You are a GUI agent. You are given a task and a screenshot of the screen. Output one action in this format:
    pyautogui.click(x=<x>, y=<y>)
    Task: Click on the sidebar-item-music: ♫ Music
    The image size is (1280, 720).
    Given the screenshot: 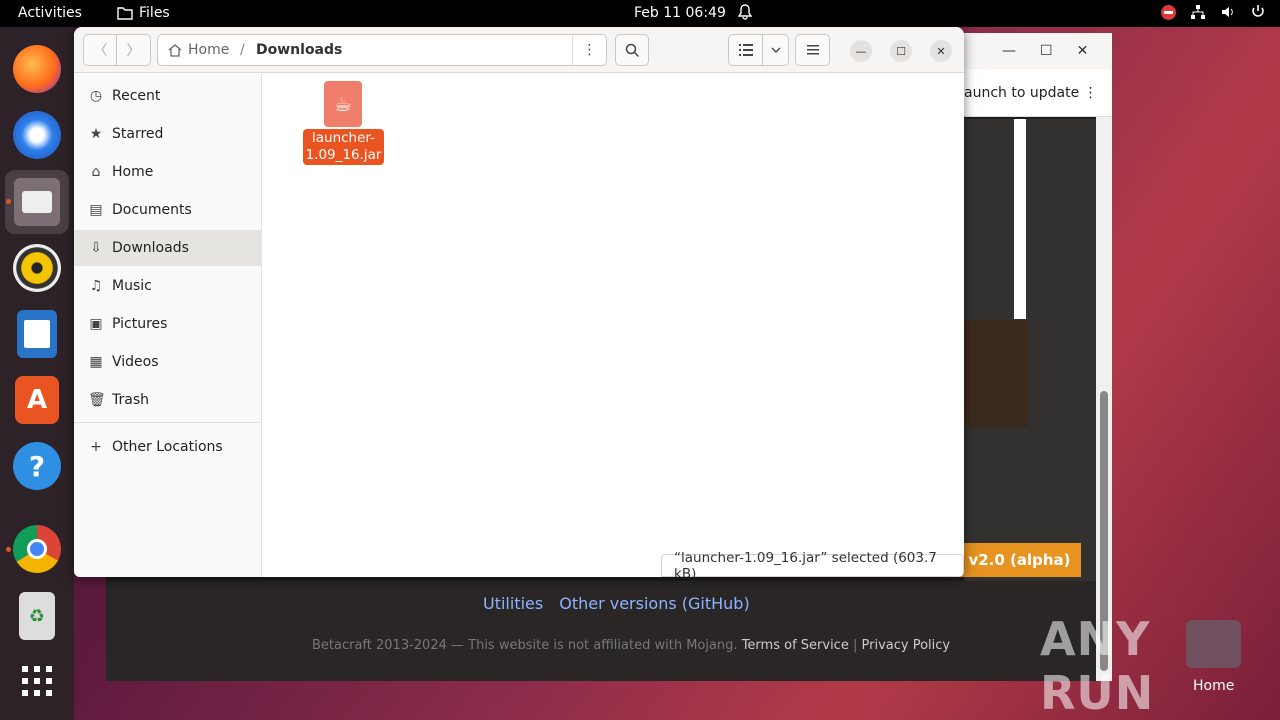 What is the action you would take?
    pyautogui.click(x=168, y=286)
    